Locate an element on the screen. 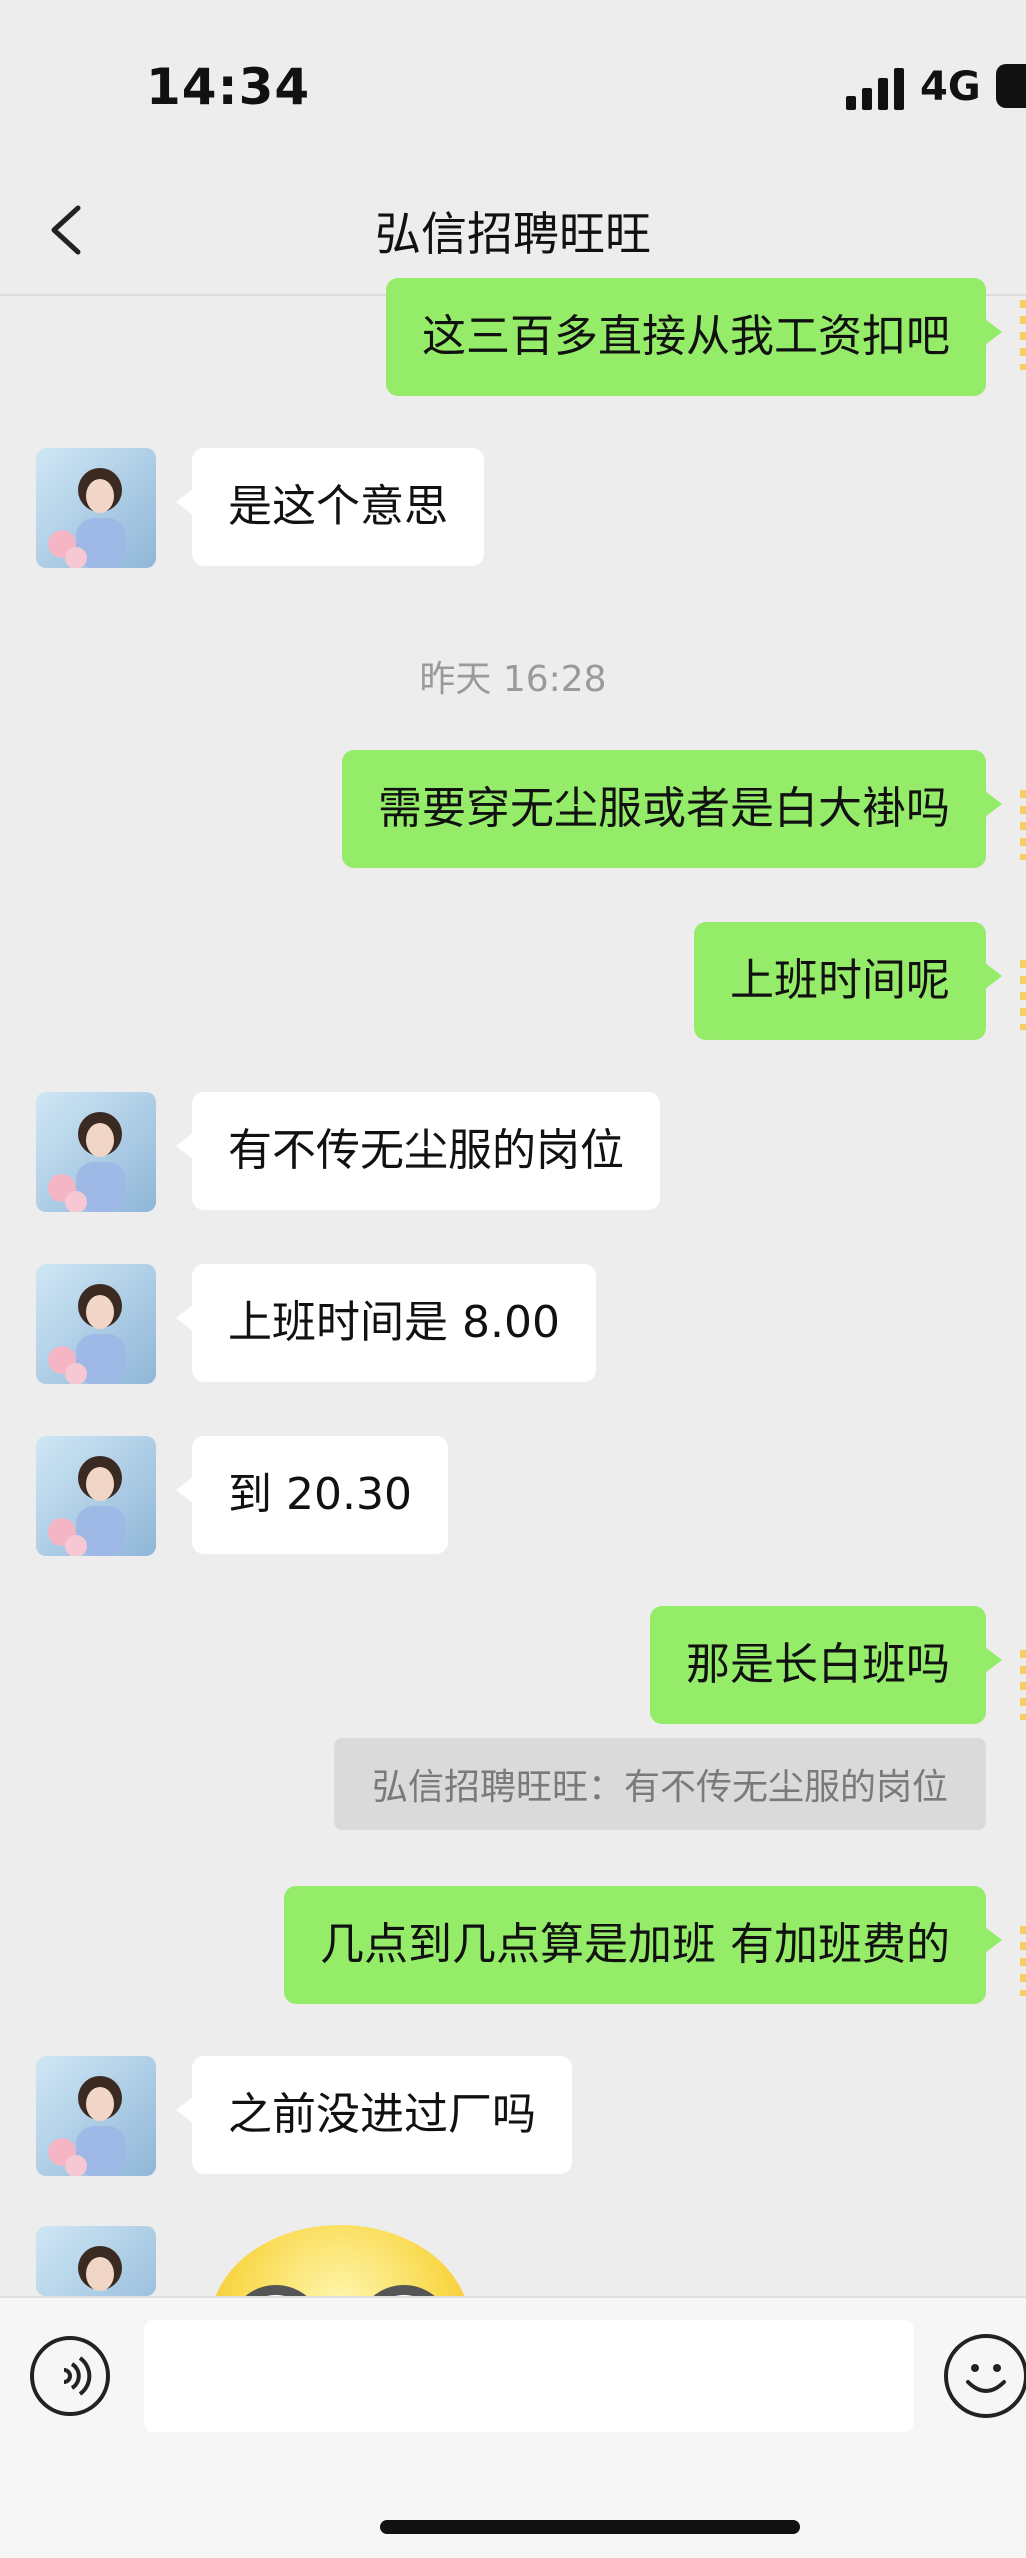 The image size is (1026, 2558). message-bubble-incoming: 上班时间是 8.00 is located at coordinates (386, 1323).